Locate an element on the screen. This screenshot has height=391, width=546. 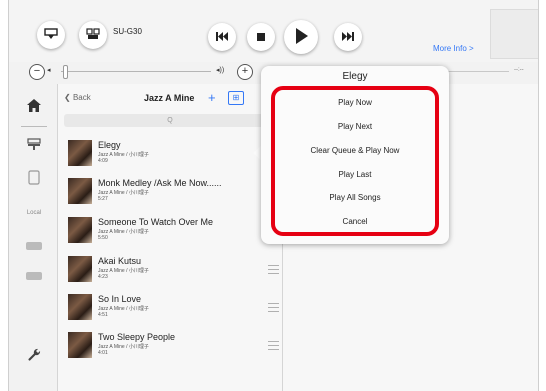
server-icon is located at coordinates (34, 145).